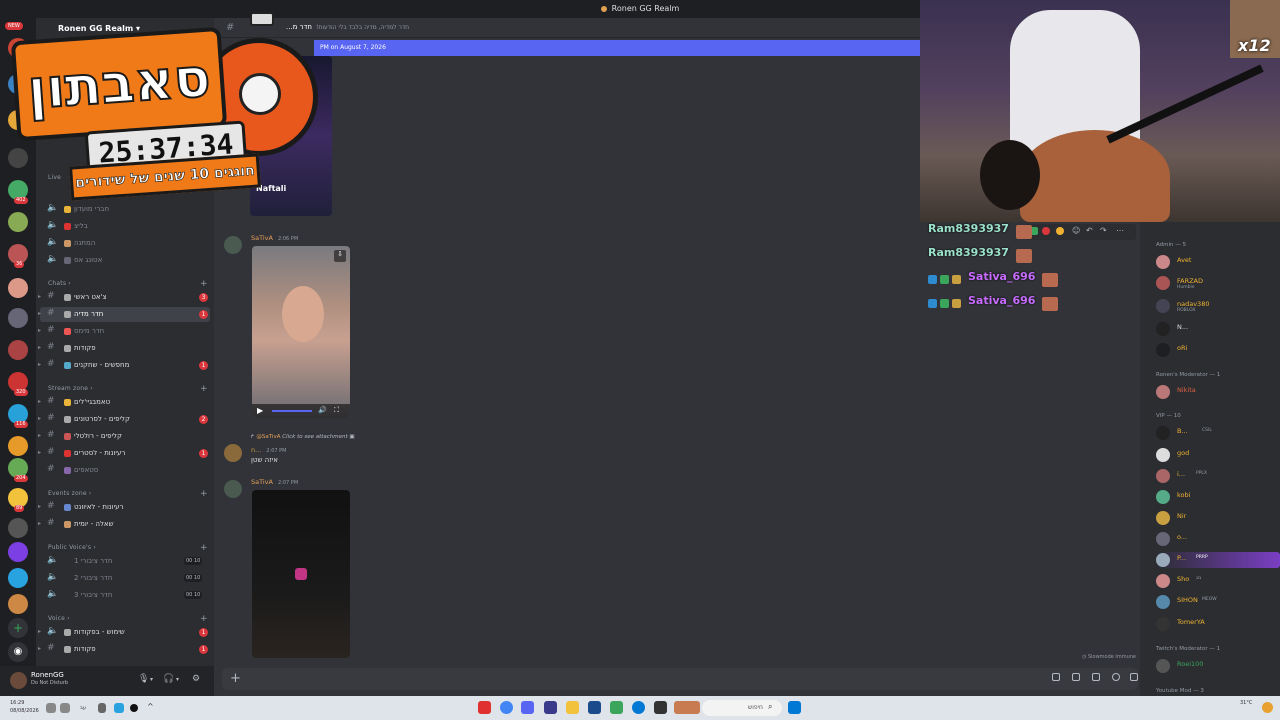 Image resolution: width=1280 pixels, height=720 pixels. What do you see at coordinates (680, 679) in the screenshot?
I see `message-composer: +` at bounding box center [680, 679].